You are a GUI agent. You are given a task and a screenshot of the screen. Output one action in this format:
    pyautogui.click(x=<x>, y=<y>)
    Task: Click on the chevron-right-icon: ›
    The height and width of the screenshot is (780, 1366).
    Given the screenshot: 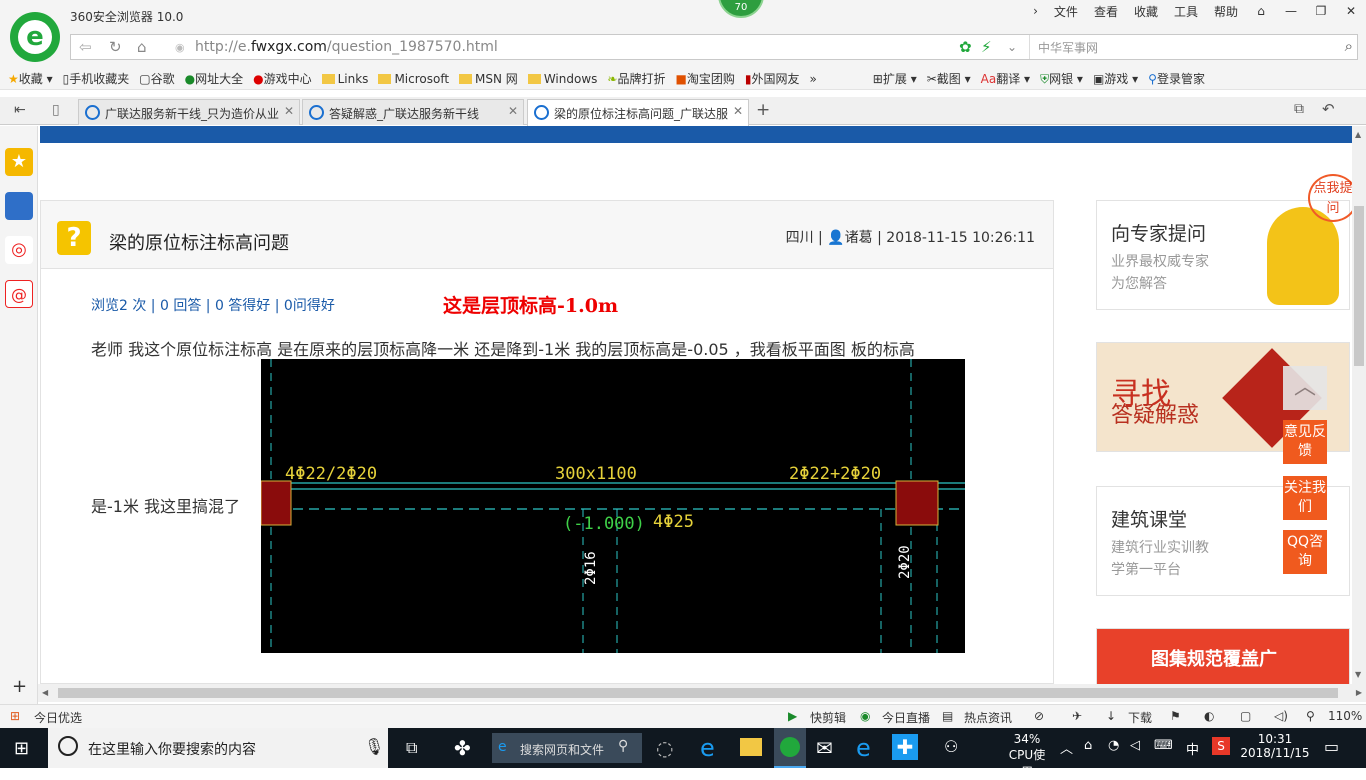 What is the action you would take?
    pyautogui.click(x=1035, y=11)
    